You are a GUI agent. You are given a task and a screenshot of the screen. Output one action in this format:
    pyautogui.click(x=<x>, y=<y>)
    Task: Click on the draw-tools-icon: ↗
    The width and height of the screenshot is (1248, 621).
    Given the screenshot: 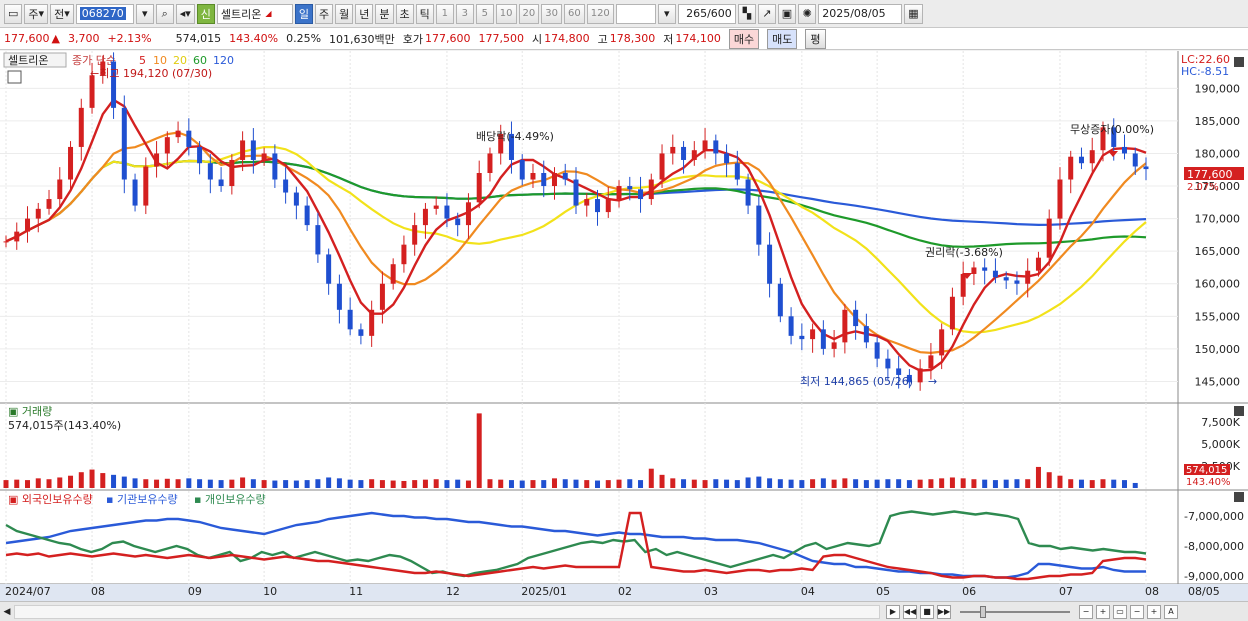 What is the action you would take?
    pyautogui.click(x=766, y=13)
    